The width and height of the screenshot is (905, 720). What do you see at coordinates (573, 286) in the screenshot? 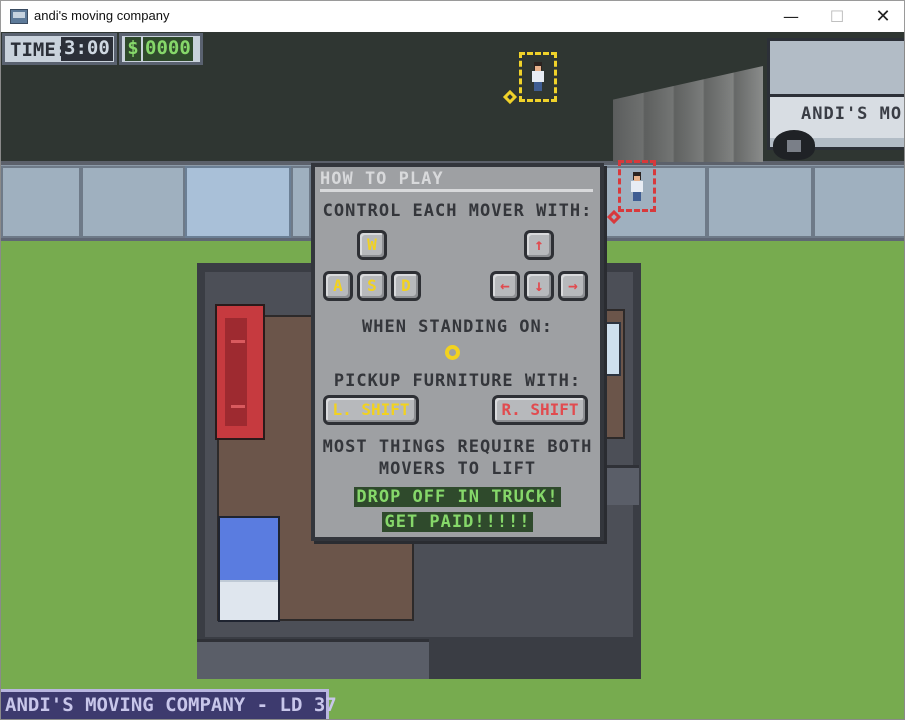
I see `key-arrow-right-icon: →` at bounding box center [573, 286].